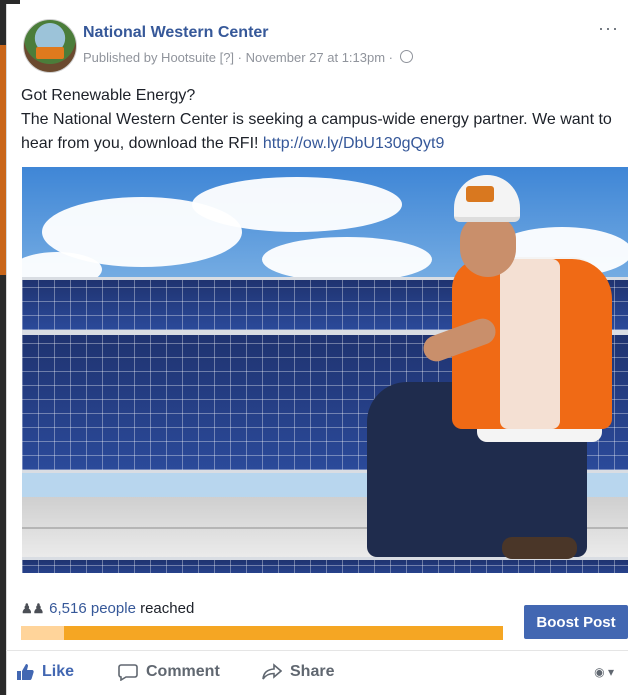 The image size is (628, 696). I want to click on comment-icon, so click(128, 672).